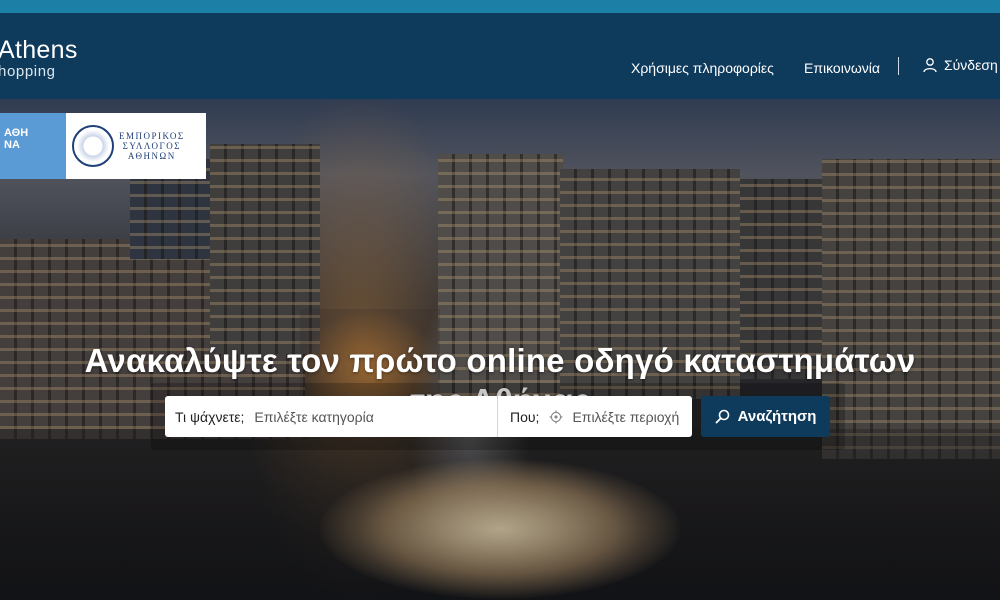 The width and height of the screenshot is (1000, 600). What do you see at coordinates (152, 146) in the screenshot?
I see `esa-logo-text: ΕΜΠΟΡΙΚΟΣ ΣΥΛΛΟΓΟΣ ΑΘΗΝΩΝ` at bounding box center [152, 146].